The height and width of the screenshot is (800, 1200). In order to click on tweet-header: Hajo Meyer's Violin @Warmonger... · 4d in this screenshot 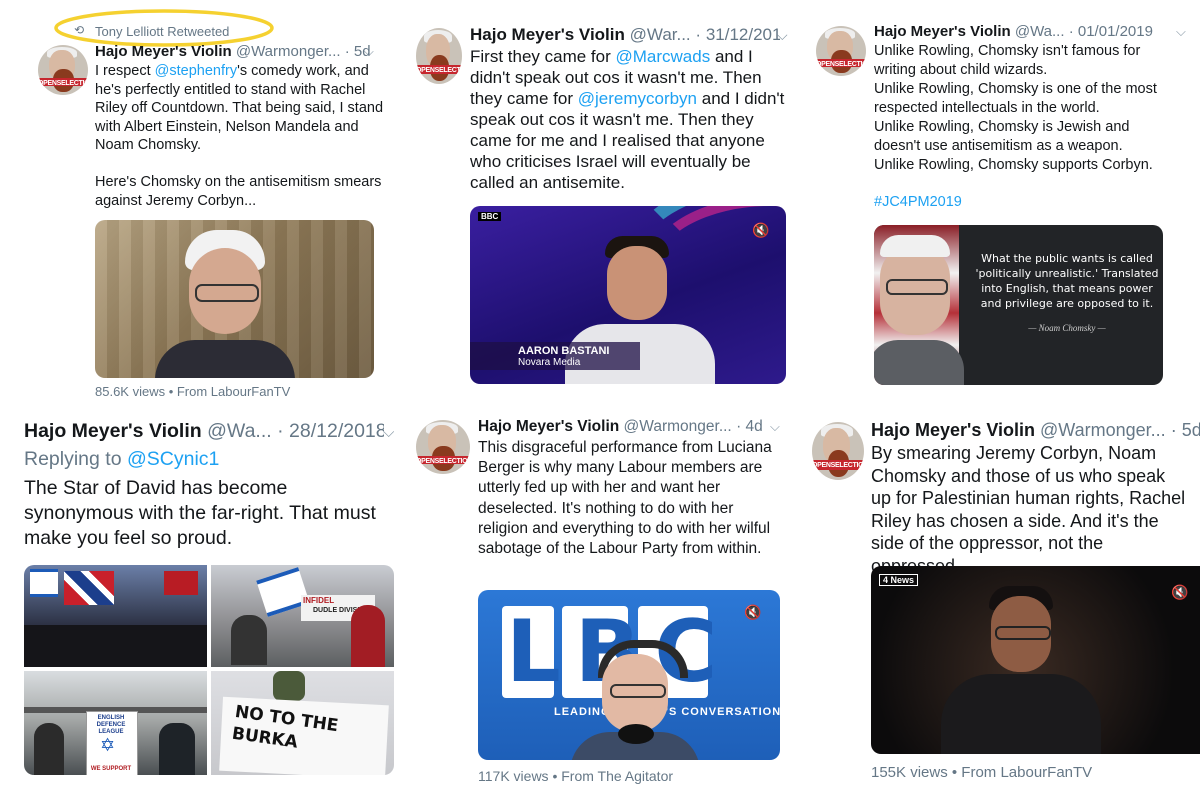, I will do `click(620, 426)`.